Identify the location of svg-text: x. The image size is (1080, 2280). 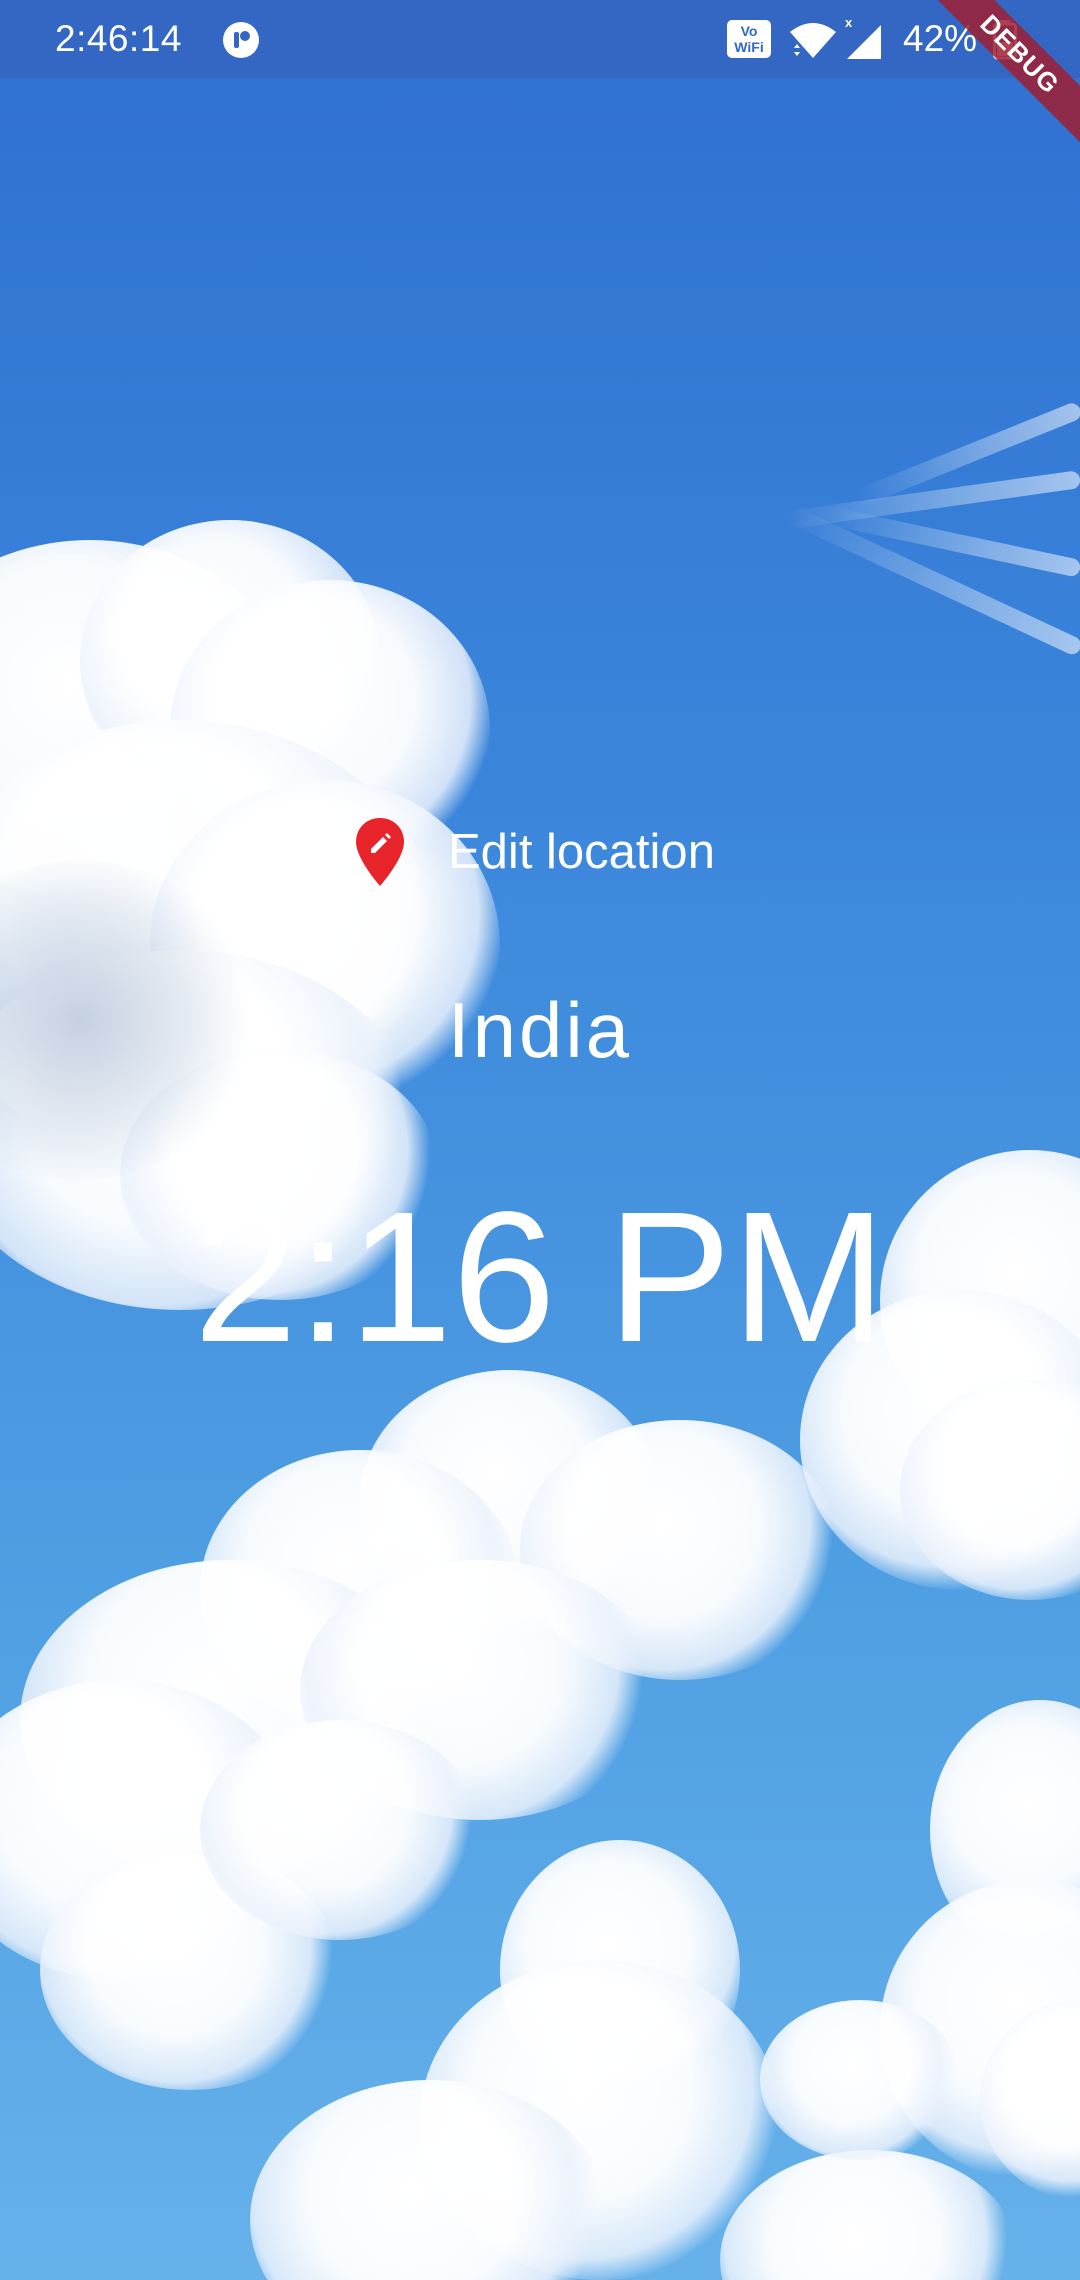
(849, 22).